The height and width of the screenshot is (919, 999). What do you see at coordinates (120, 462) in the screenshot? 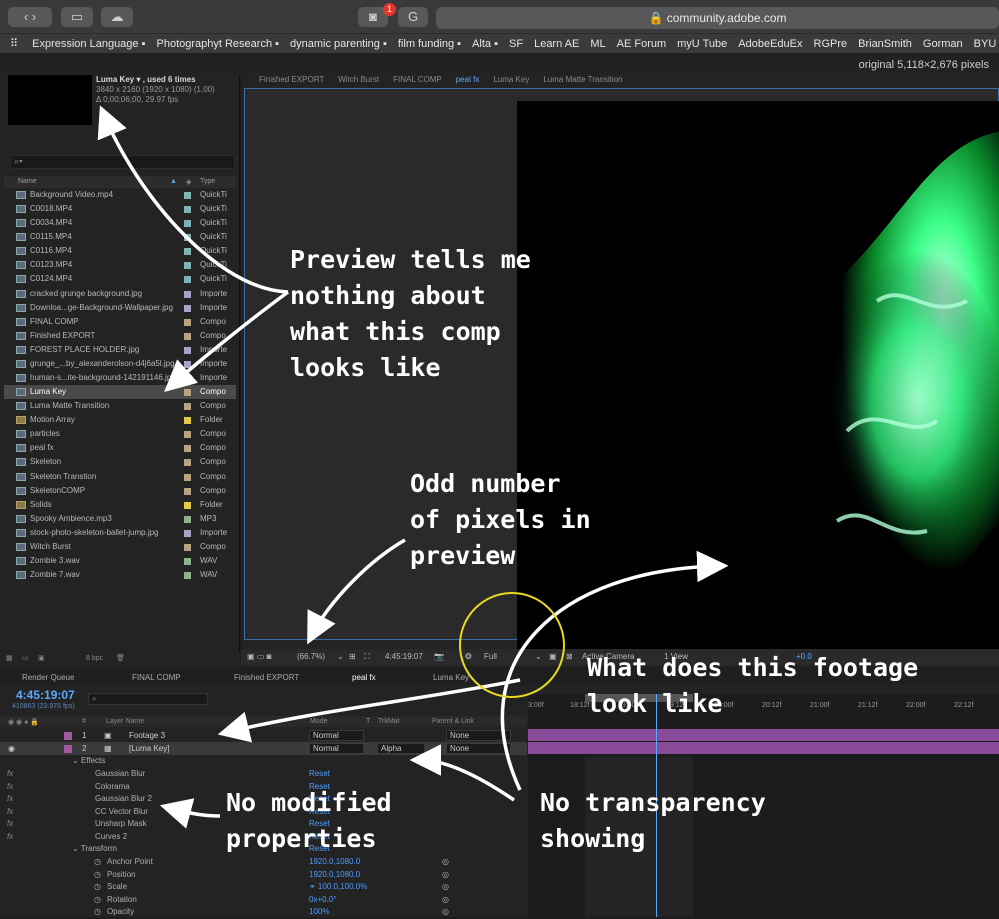
I see `project-item: Skeleton Compo` at bounding box center [120, 462].